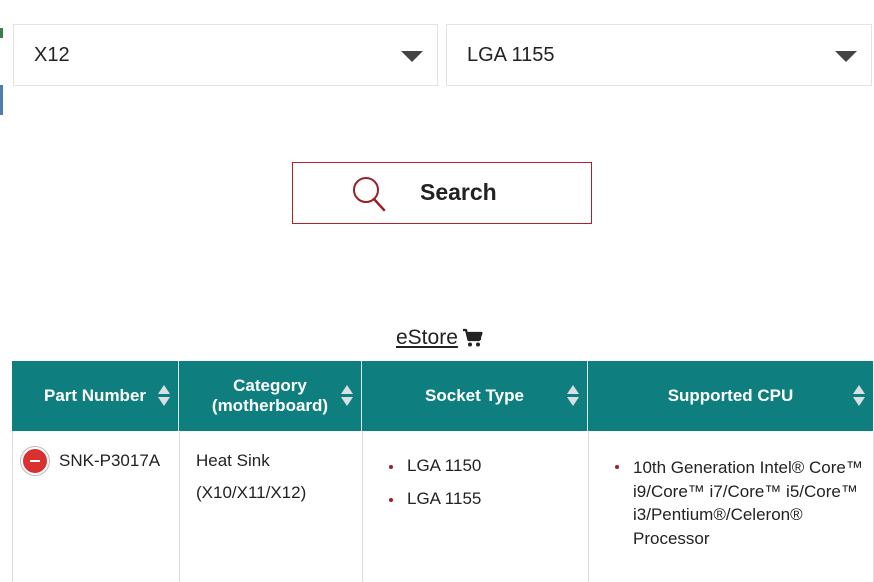  I want to click on column-header-label: Part Number, so click(95, 395).